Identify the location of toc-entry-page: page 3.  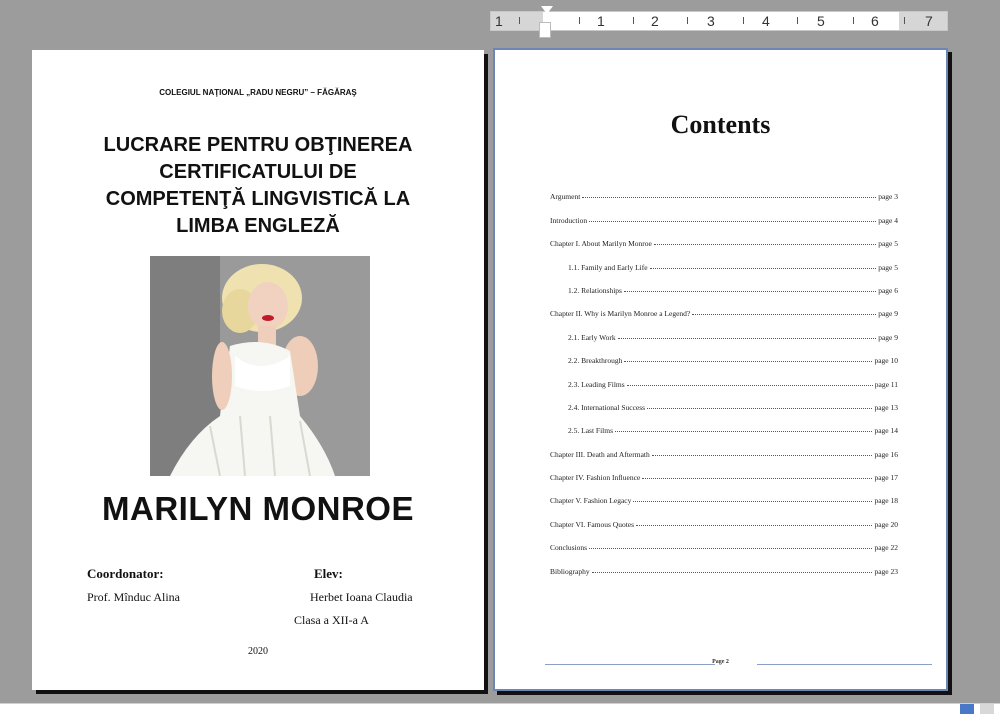
(888, 197).